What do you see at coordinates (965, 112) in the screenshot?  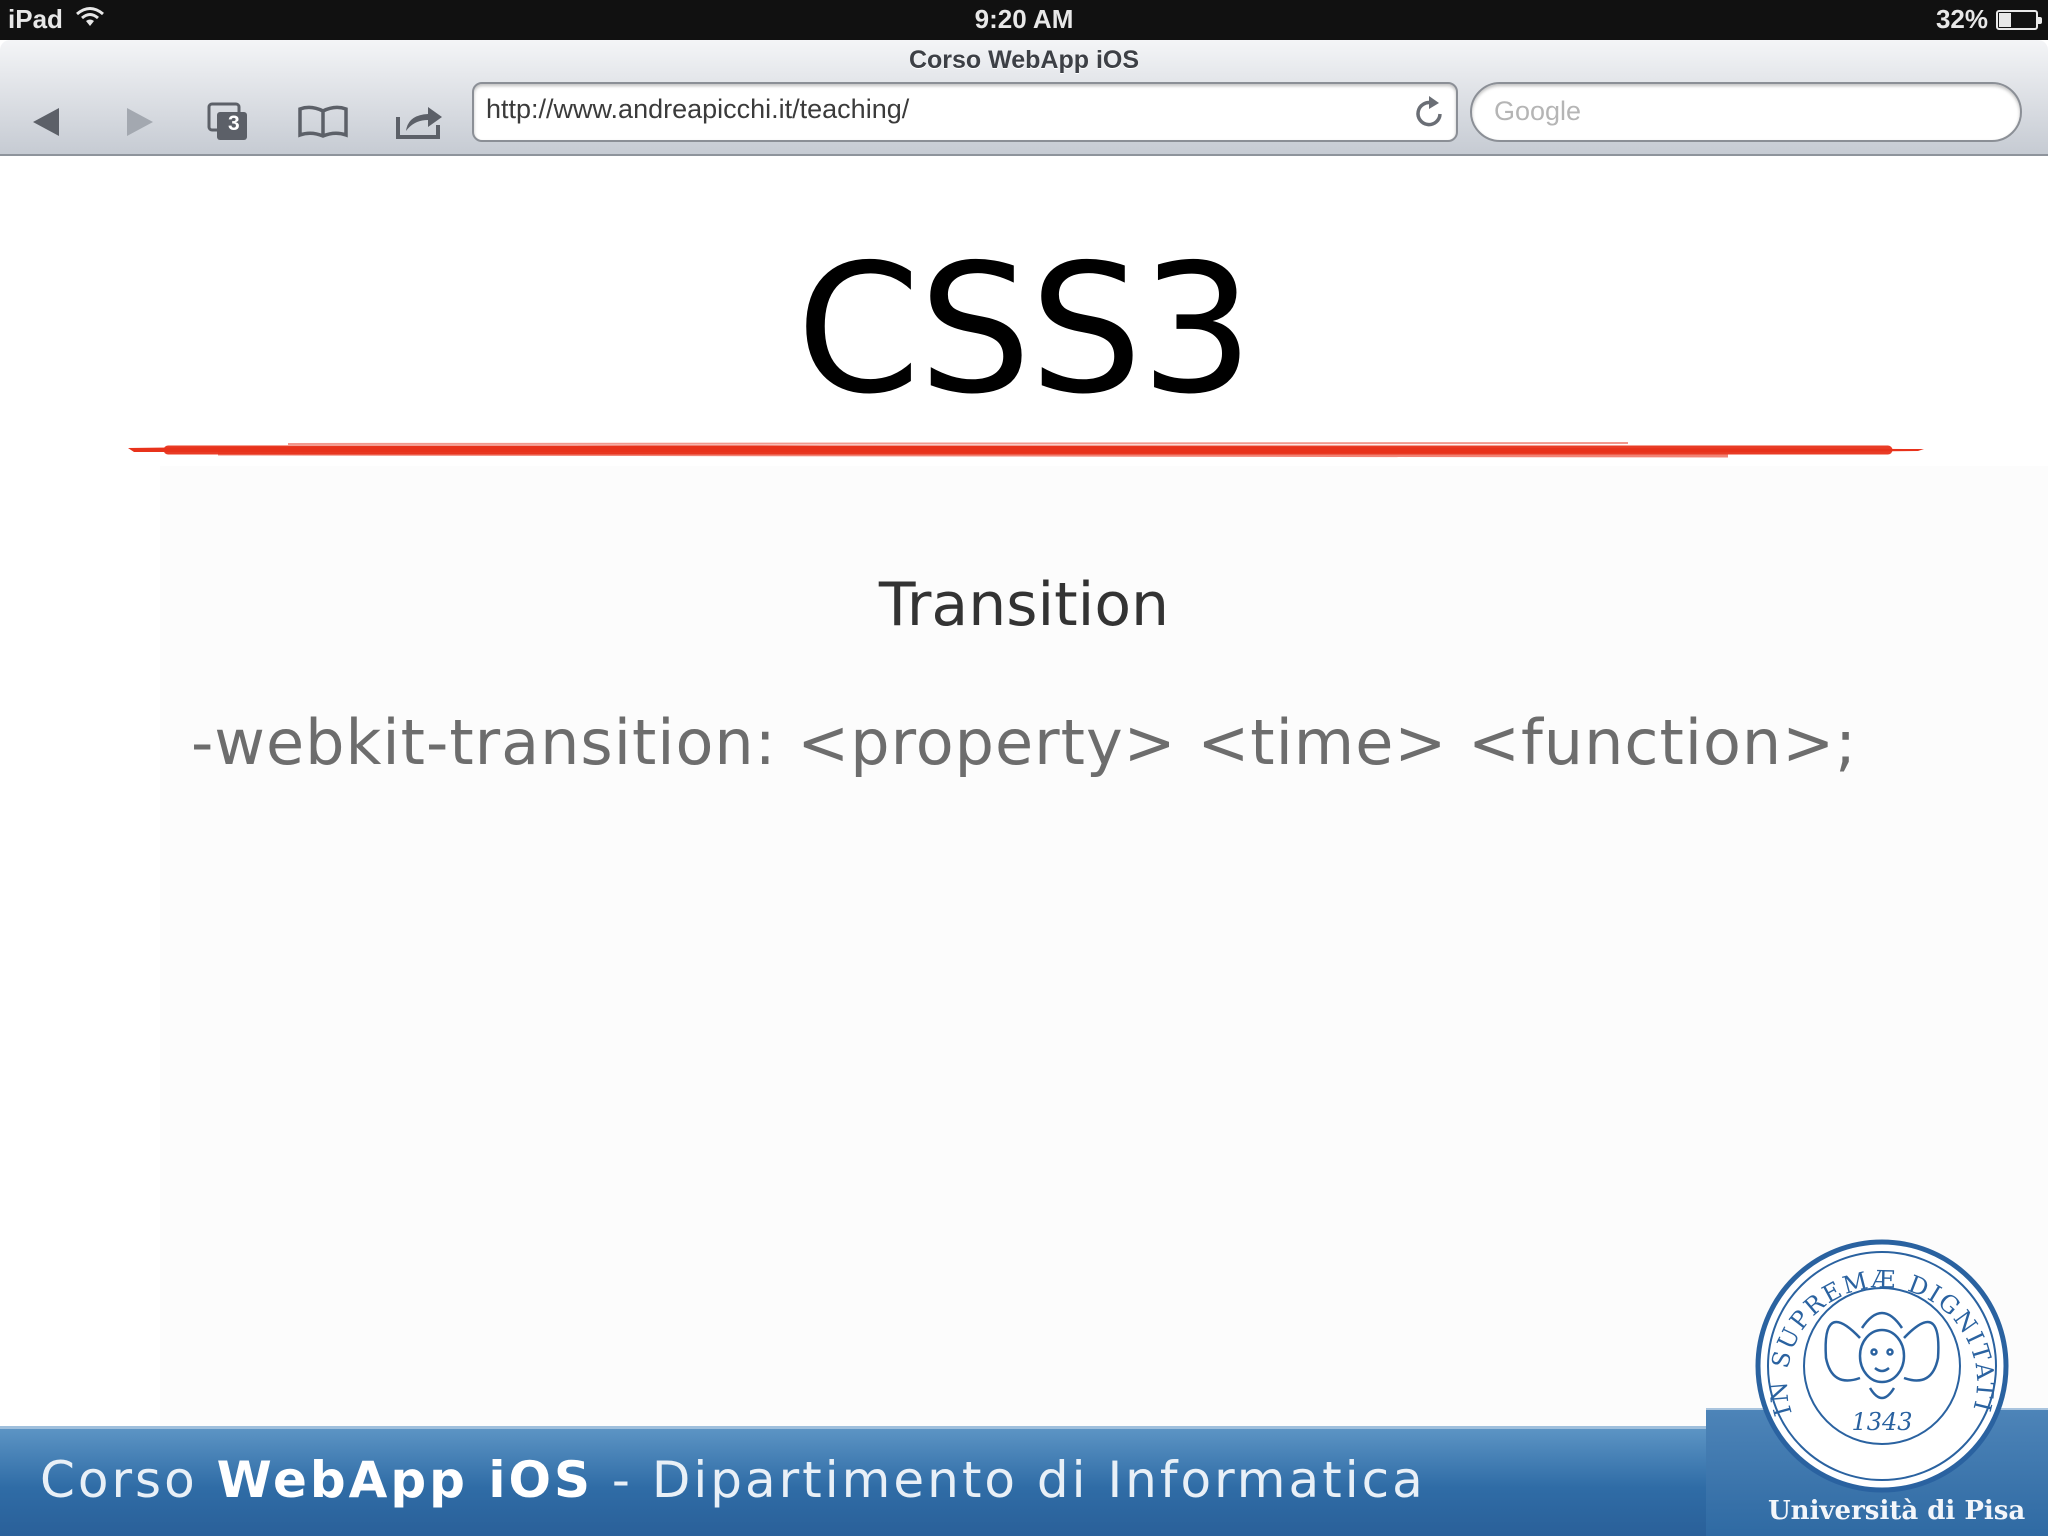 I see `url-field: http://www.andreapicchi.it/teaching/` at bounding box center [965, 112].